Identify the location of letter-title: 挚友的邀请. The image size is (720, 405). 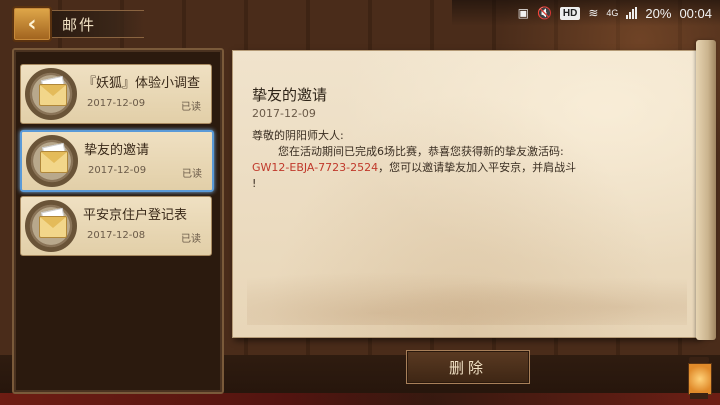
(290, 95).